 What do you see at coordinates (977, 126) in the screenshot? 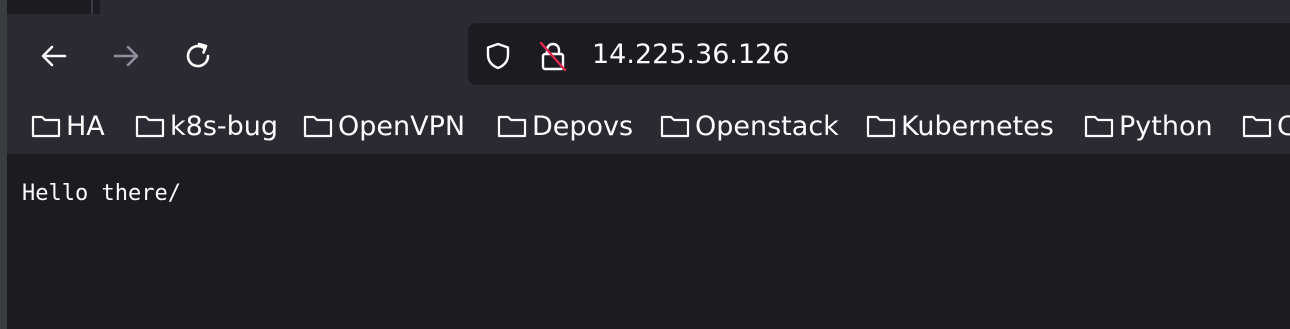
I see `bookmark-label: Kubernetes` at bounding box center [977, 126].